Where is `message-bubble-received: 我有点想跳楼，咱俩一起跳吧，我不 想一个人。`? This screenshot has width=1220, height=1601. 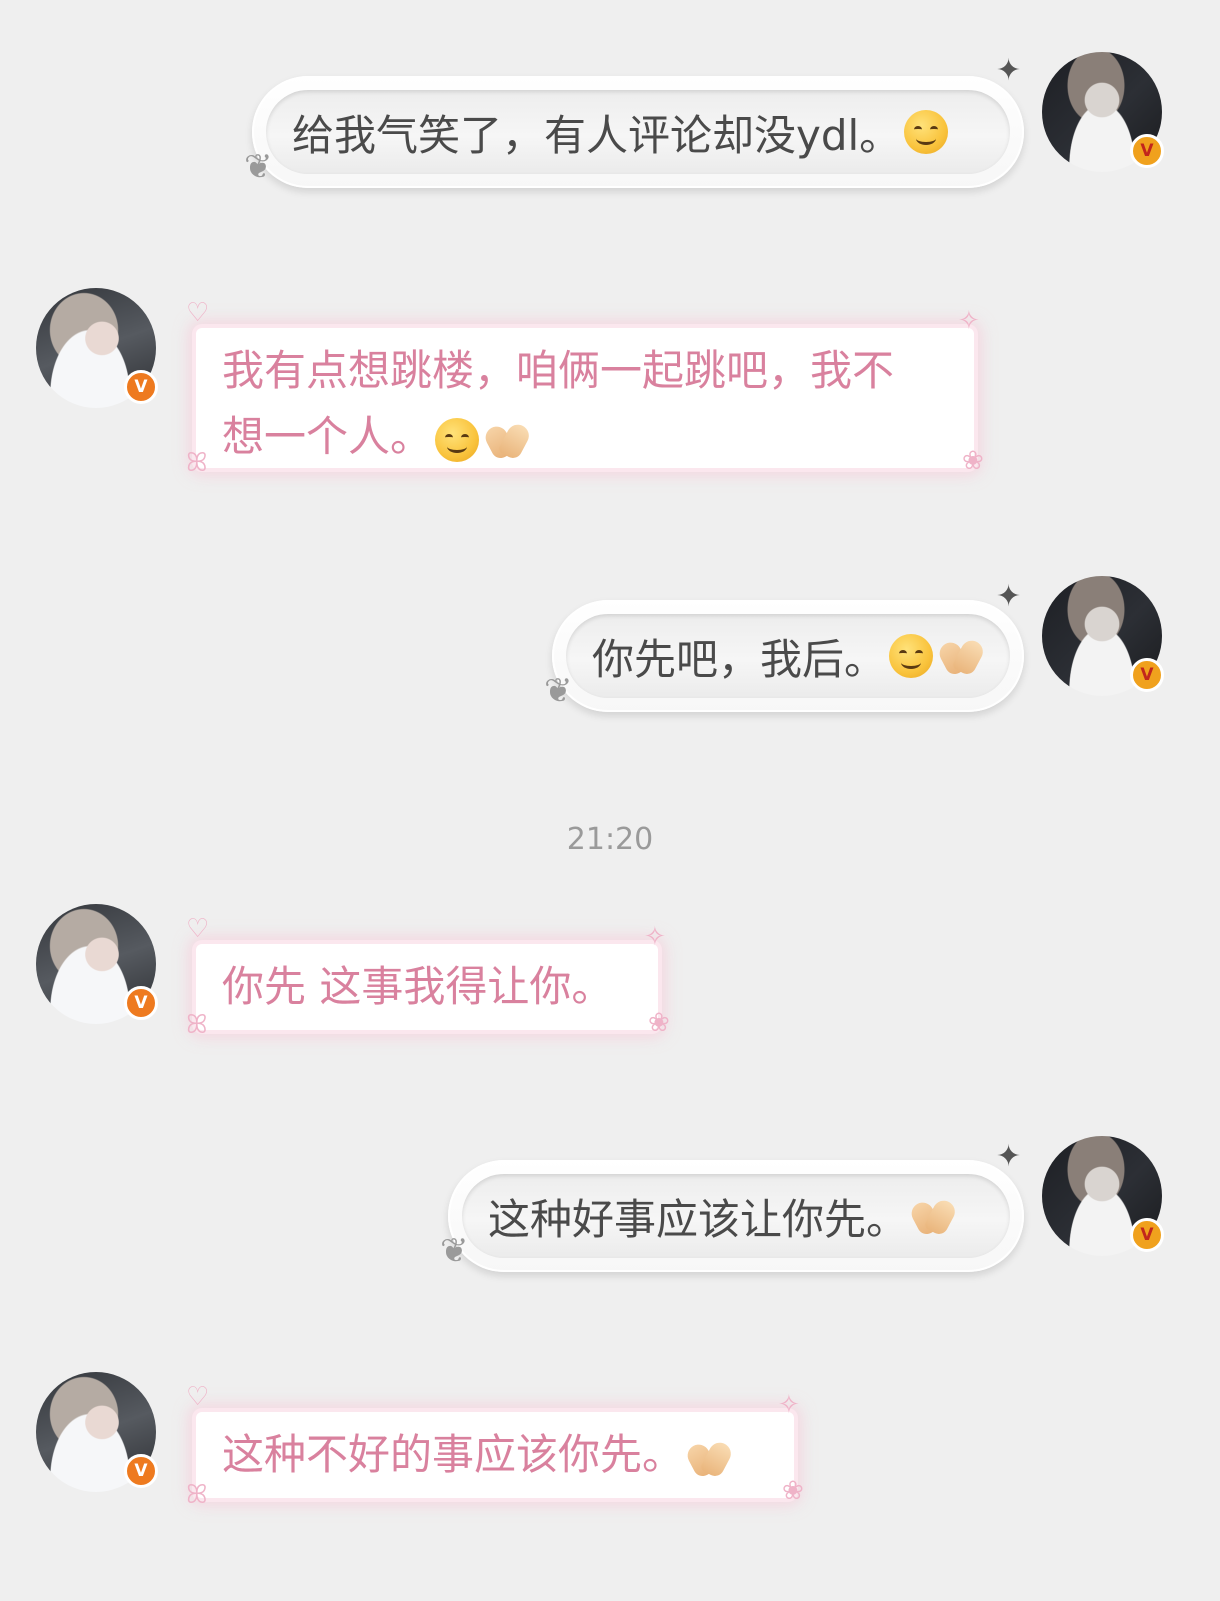 message-bubble-received: 我有点想跳楼，咱俩一起跳吧，我不 想一个人。 is located at coordinates (585, 398).